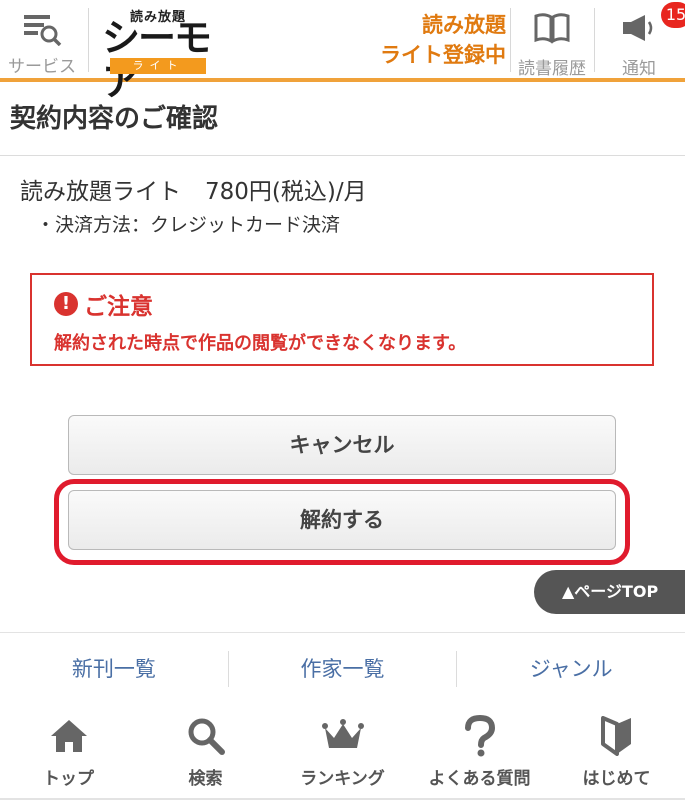 This screenshot has width=685, height=800. Describe the element at coordinates (155, 55) in the screenshot. I see `cmoa-logo: 読み放題 シーモア ライト` at that location.